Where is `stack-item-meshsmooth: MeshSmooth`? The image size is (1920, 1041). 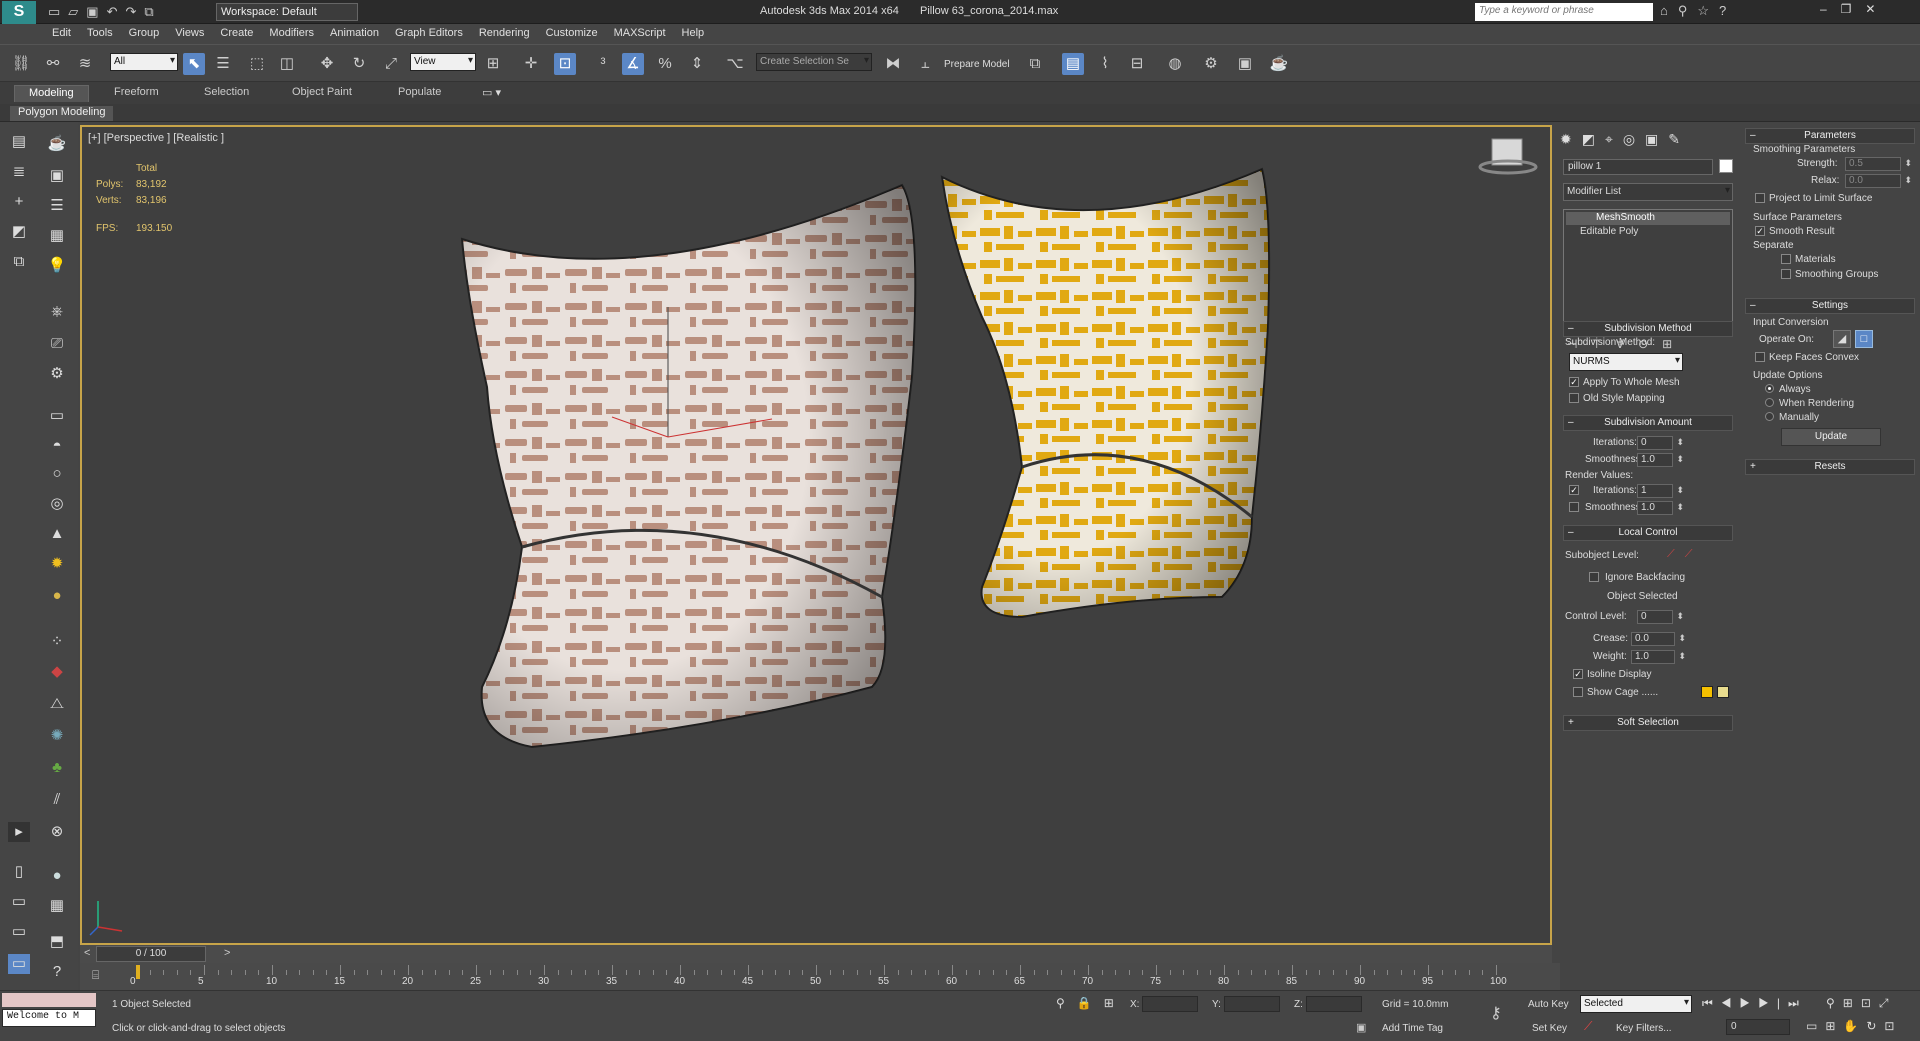
stack-item-meshsmooth: MeshSmooth is located at coordinates (1648, 218).